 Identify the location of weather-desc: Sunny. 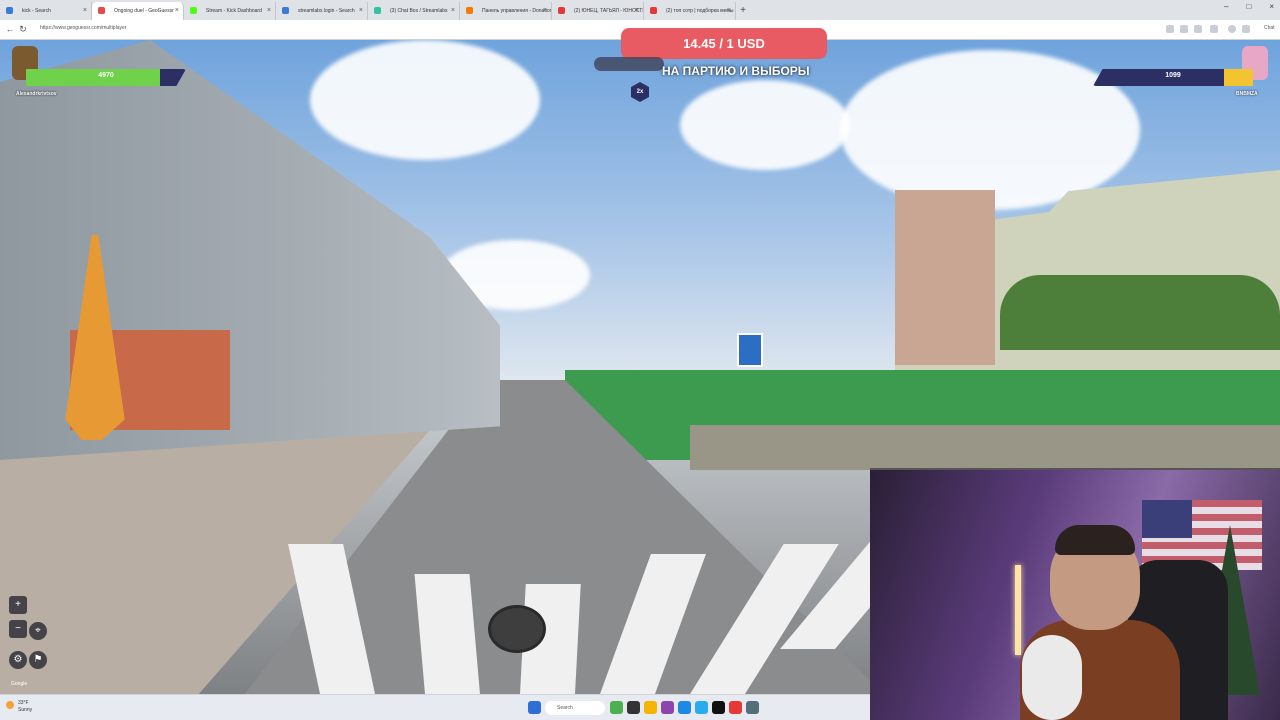
(25, 710).